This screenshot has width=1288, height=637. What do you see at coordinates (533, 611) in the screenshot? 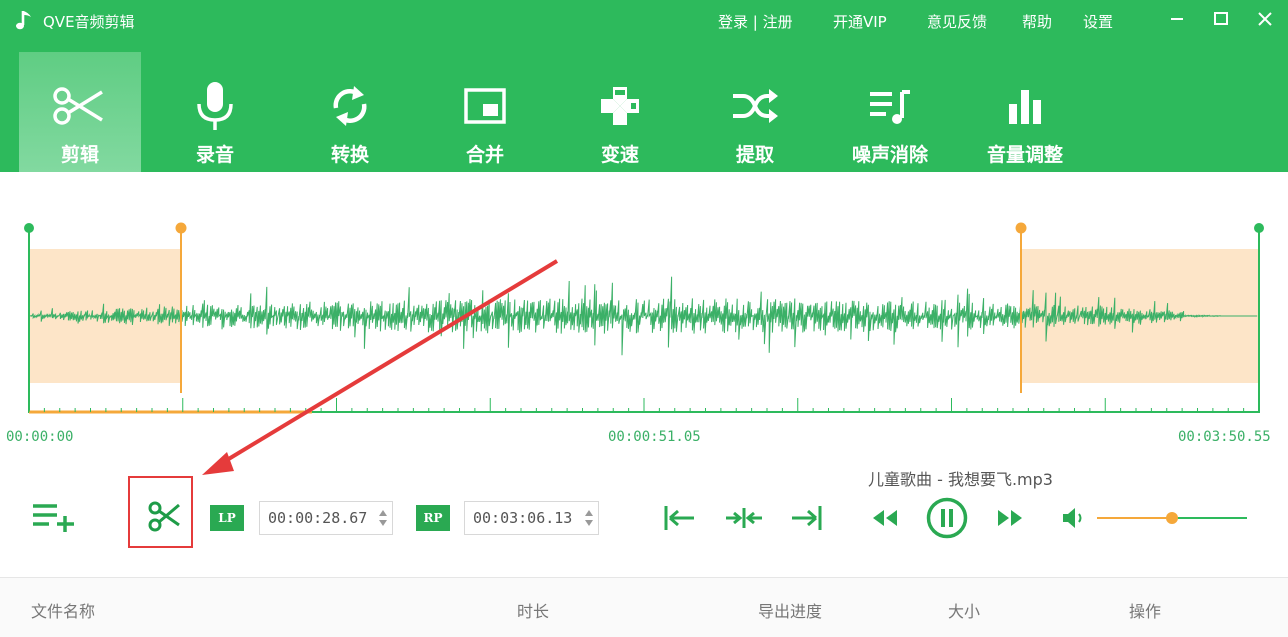
I see `col-duration: 时长` at bounding box center [533, 611].